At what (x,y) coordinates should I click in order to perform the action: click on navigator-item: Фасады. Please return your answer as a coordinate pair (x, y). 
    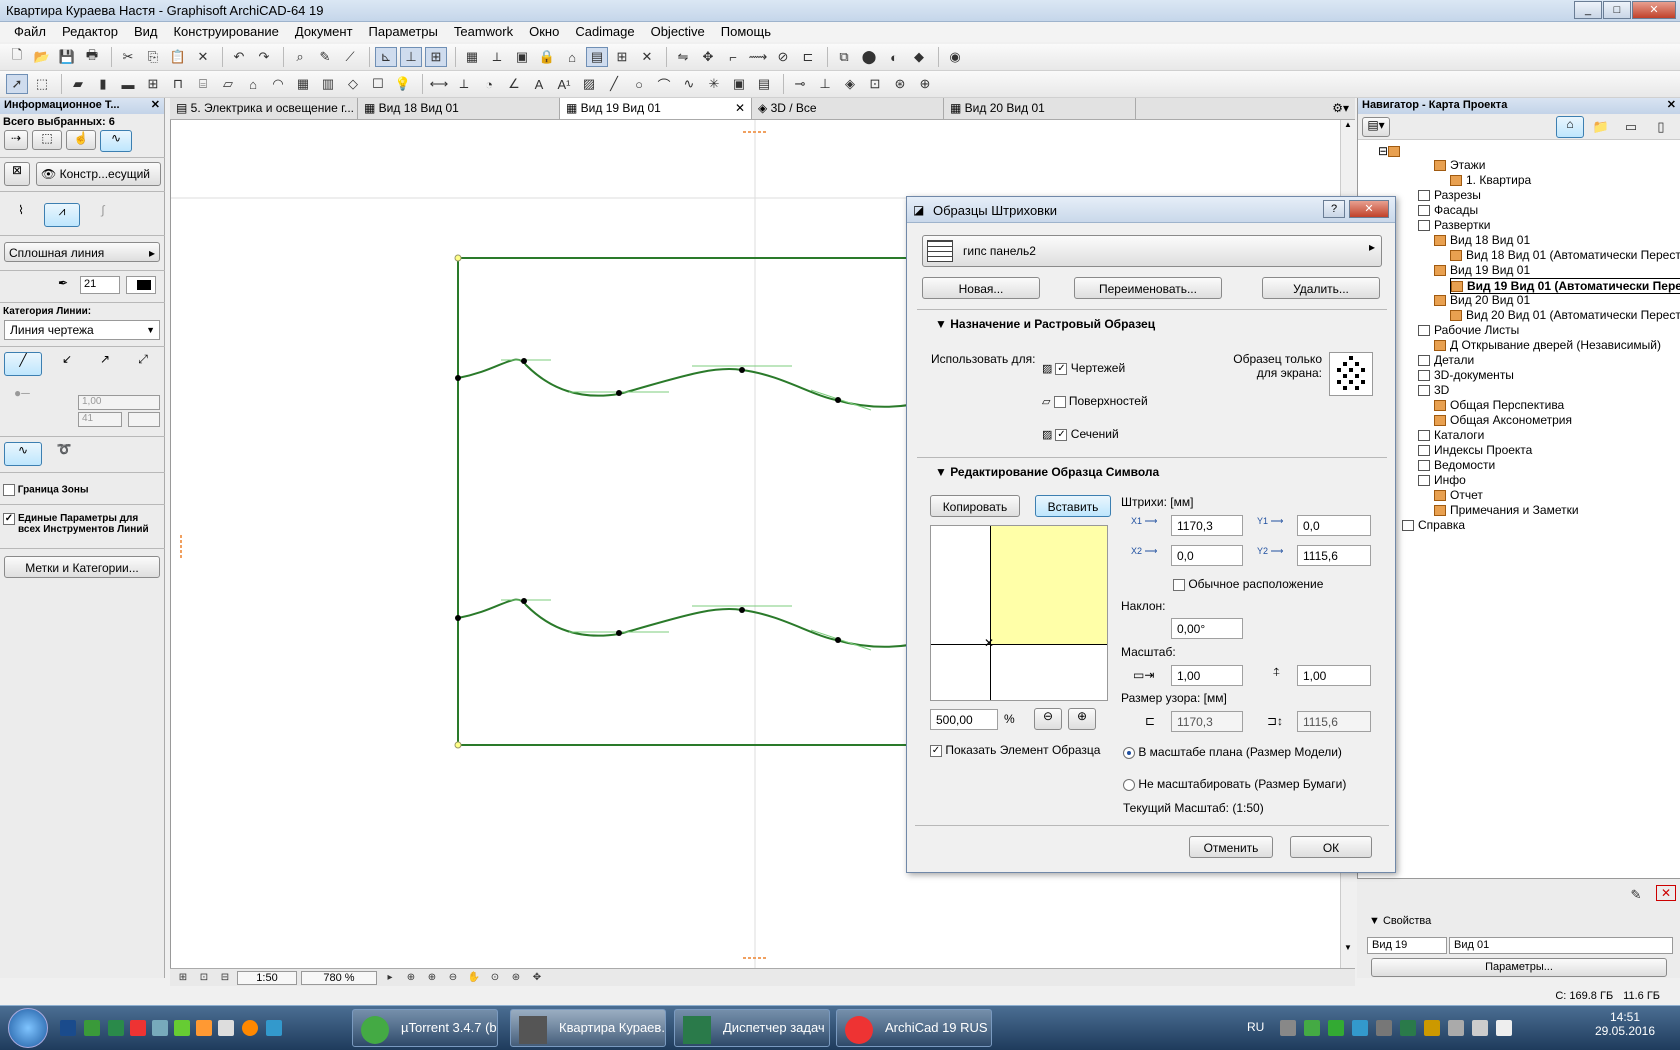
    Looking at the image, I should click on (1448, 210).